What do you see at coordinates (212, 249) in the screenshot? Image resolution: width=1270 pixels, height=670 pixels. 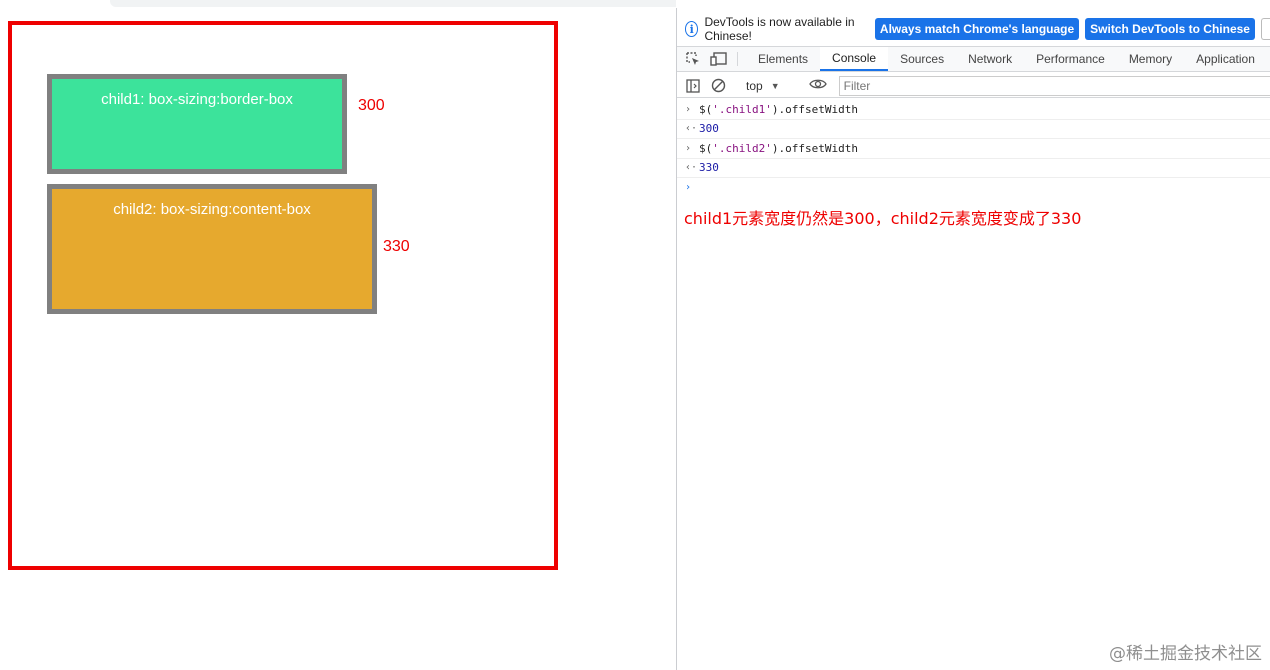 I see `child2-box: child2: box-sizing:content-box` at bounding box center [212, 249].